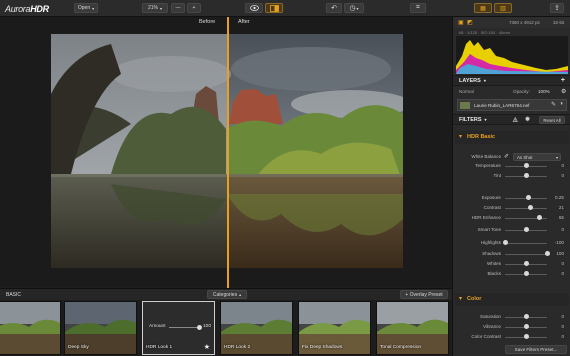  Describe the element at coordinates (512, 299) in the screenshot. I see `color-header: ▾ Color` at that location.